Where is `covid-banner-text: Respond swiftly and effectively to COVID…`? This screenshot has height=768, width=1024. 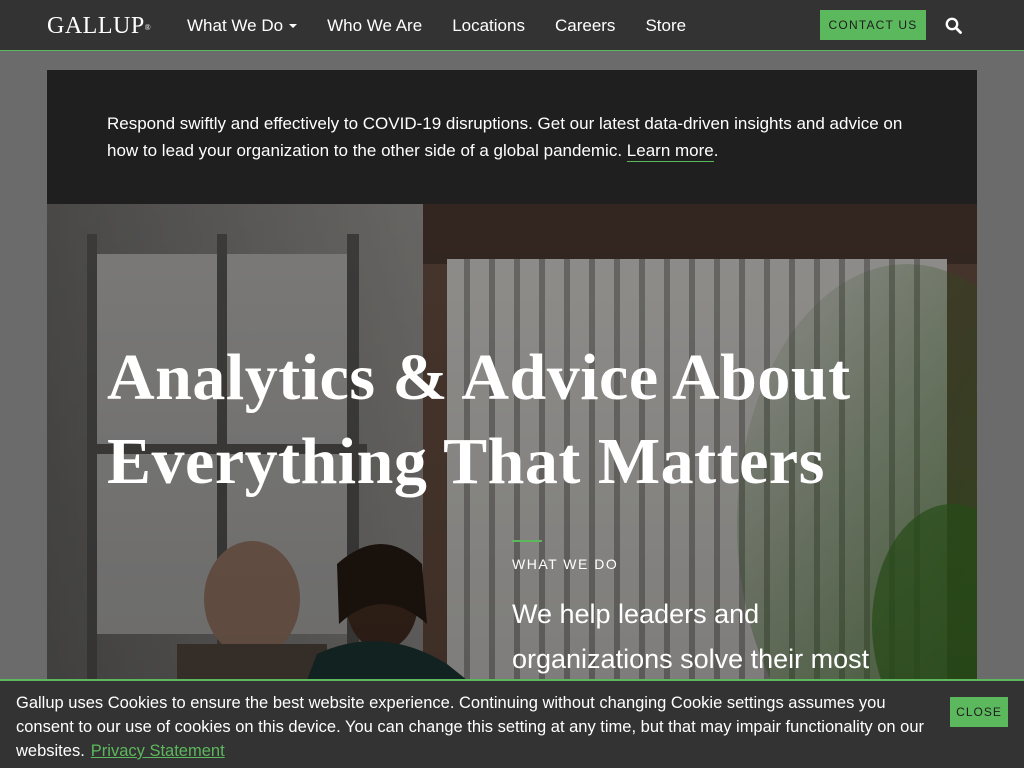
covid-banner-text: Respond swiftly and effectively to COVID… is located at coordinates (507, 137).